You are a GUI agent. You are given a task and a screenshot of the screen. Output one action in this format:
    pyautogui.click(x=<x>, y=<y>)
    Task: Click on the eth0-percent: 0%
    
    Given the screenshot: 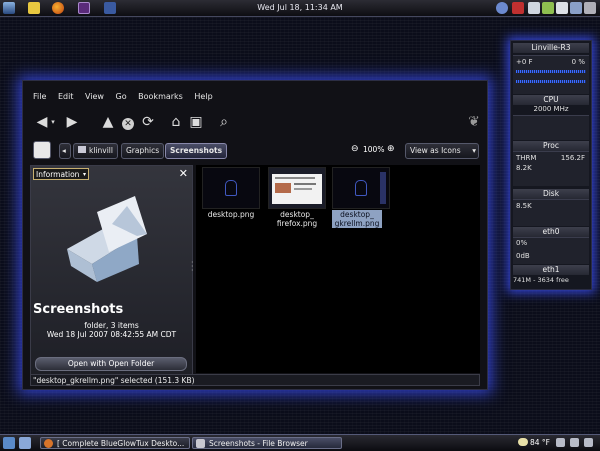 What is the action you would take?
    pyautogui.click(x=522, y=243)
    